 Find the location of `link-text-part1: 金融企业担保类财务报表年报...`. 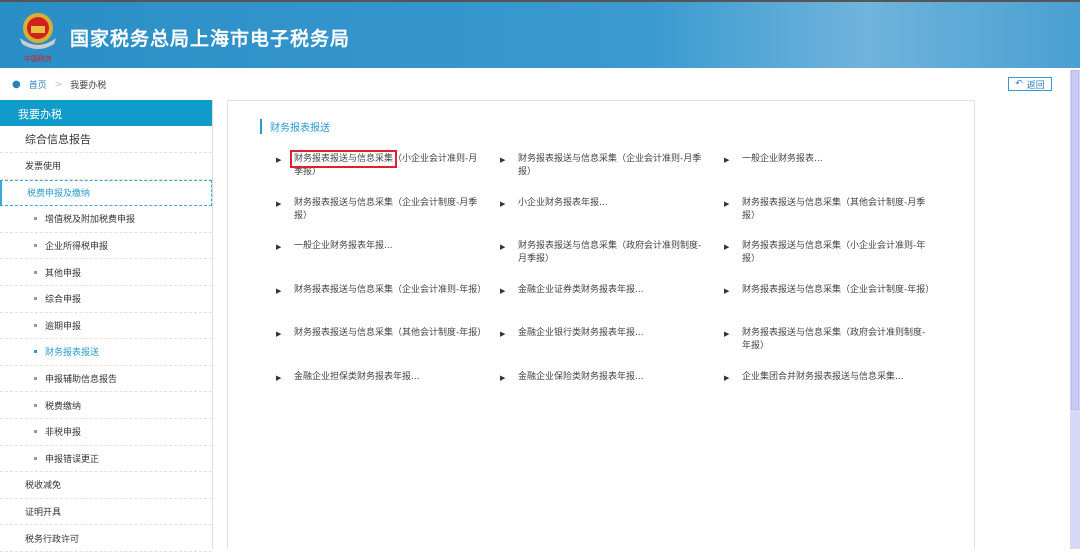

link-text-part1: 金融企业担保类财务报表年报... is located at coordinates (357, 376).